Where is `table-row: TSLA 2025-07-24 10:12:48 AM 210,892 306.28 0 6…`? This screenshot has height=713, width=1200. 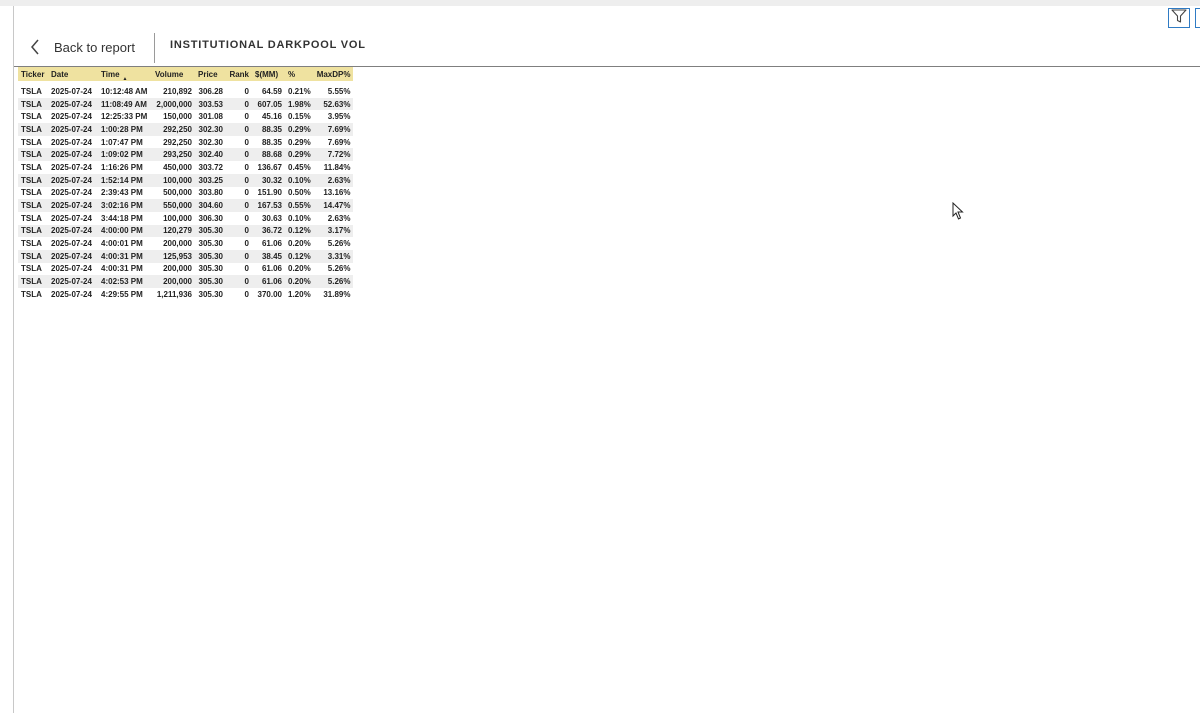 table-row: TSLA 2025-07-24 10:12:48 AM 210,892 306.28 0 6… is located at coordinates (186, 91).